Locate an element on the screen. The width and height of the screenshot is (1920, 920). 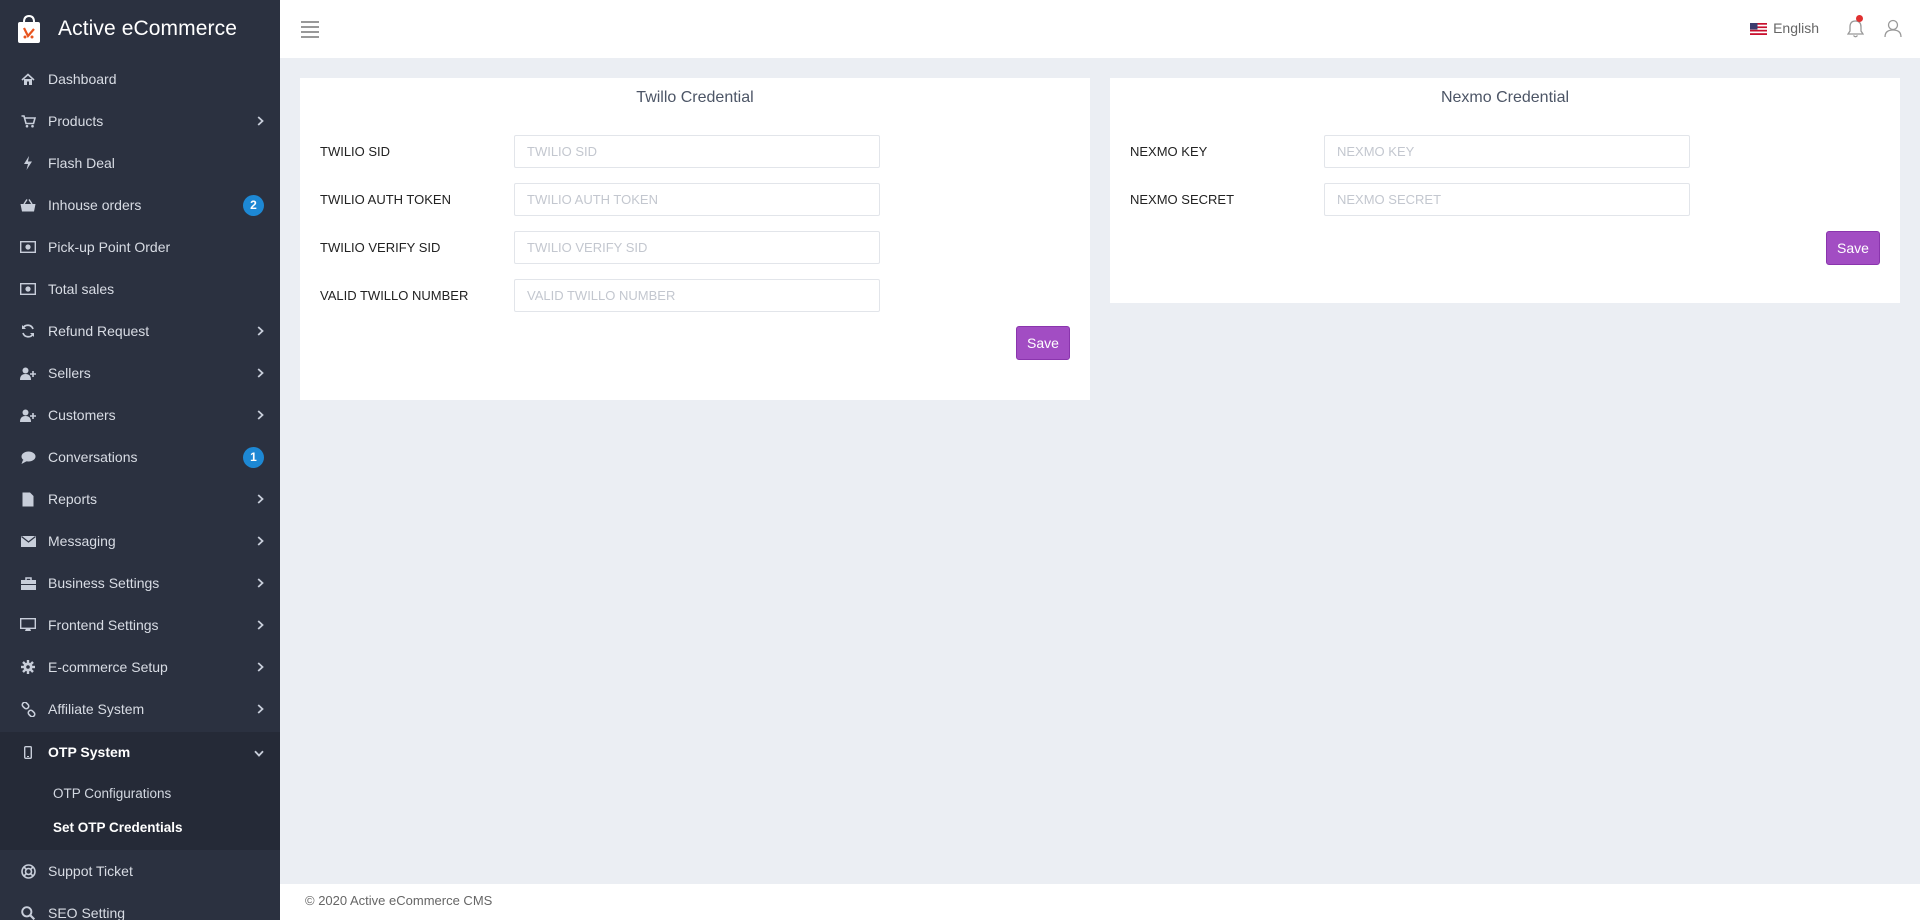
sidebar-item-label: Business Settings is located at coordinates (104, 583).